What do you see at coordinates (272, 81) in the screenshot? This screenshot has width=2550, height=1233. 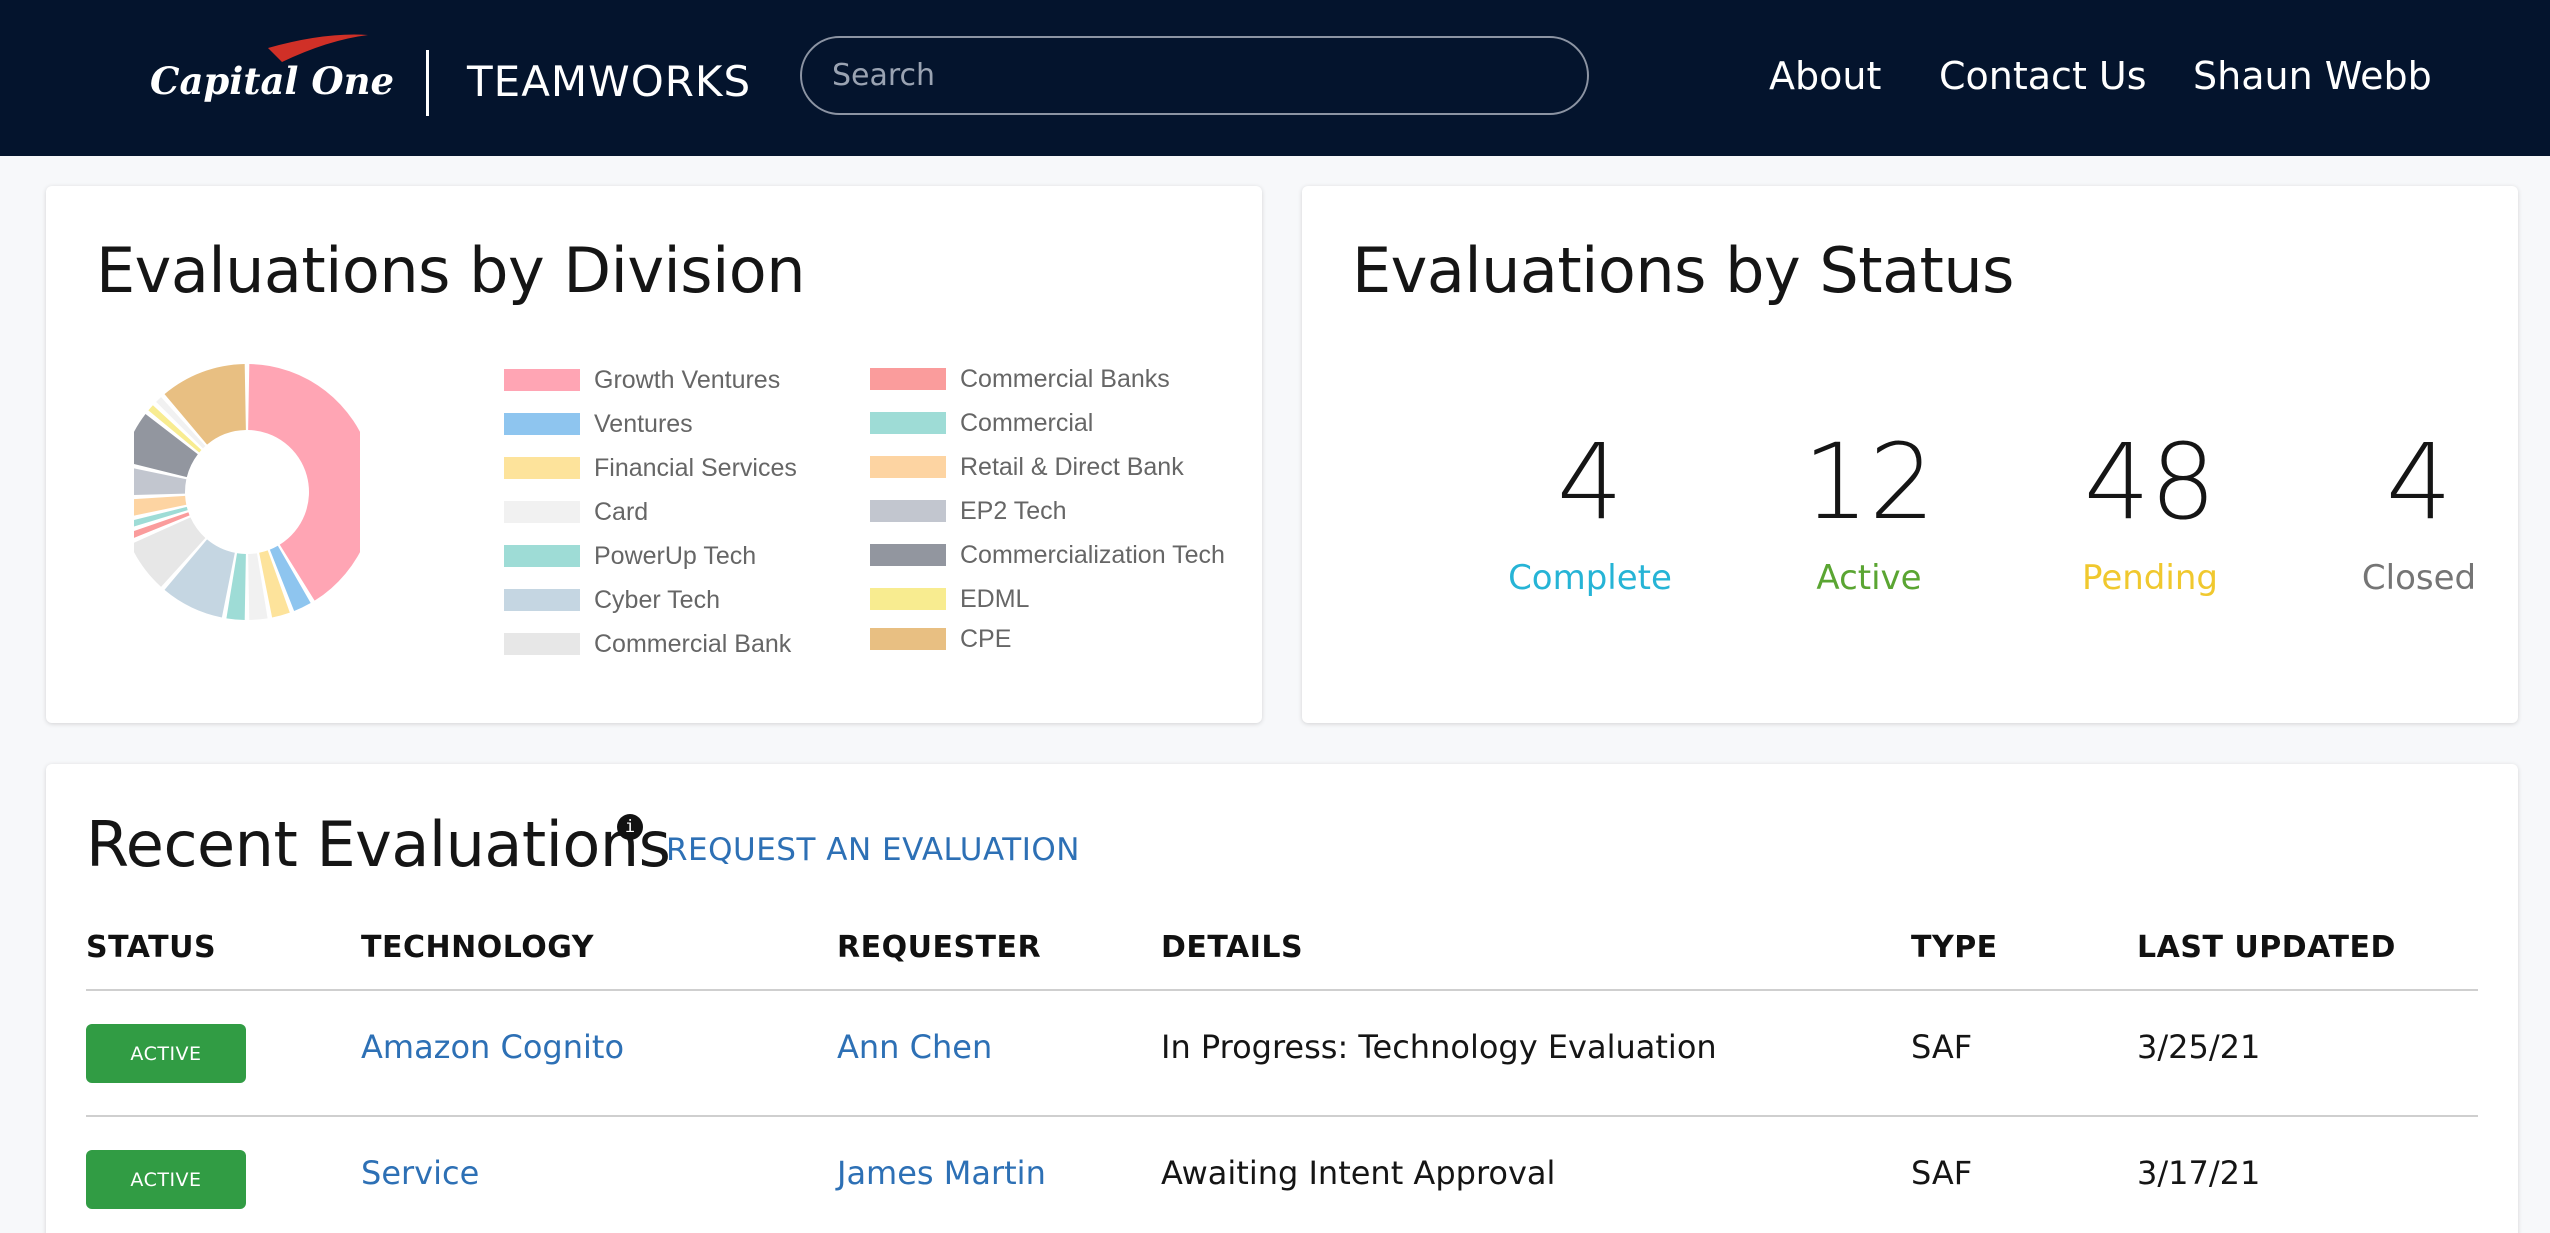 I see `logo-wordmark: Capital One` at bounding box center [272, 81].